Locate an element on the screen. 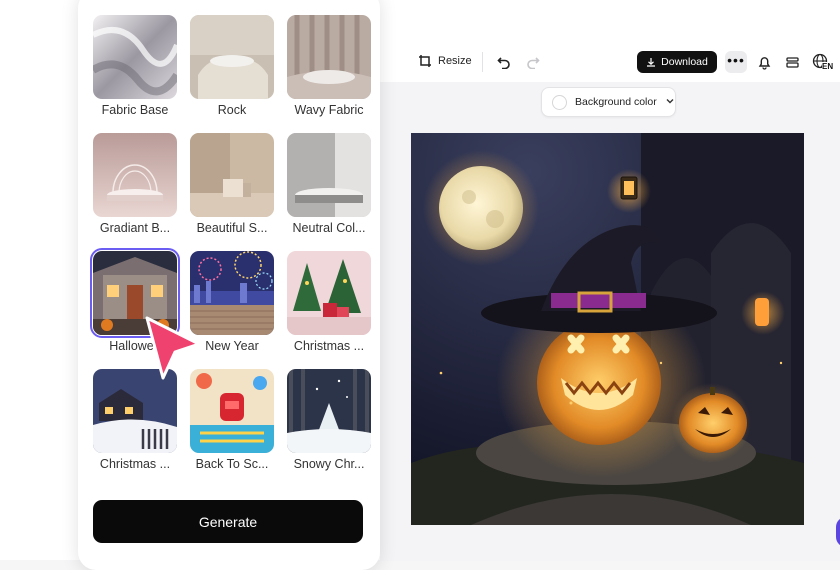  template-snowy-chr is located at coordinates (329, 411).